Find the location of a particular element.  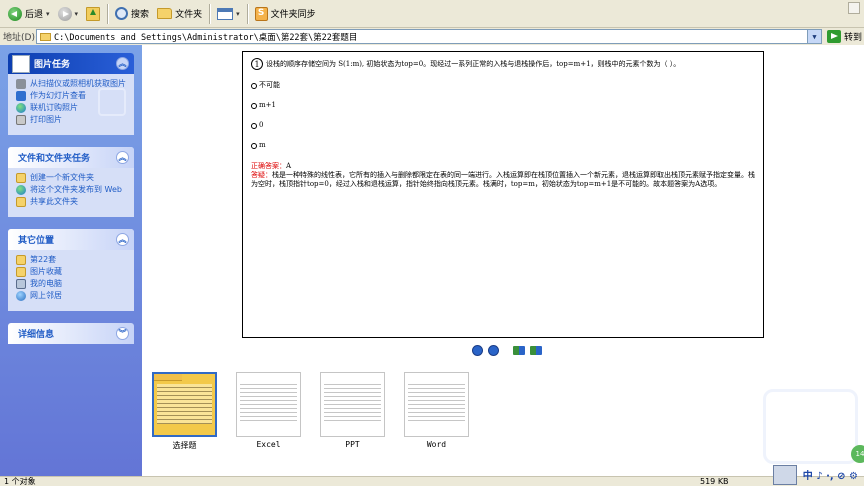

place-label: 我的电脑 is located at coordinates (46, 283).